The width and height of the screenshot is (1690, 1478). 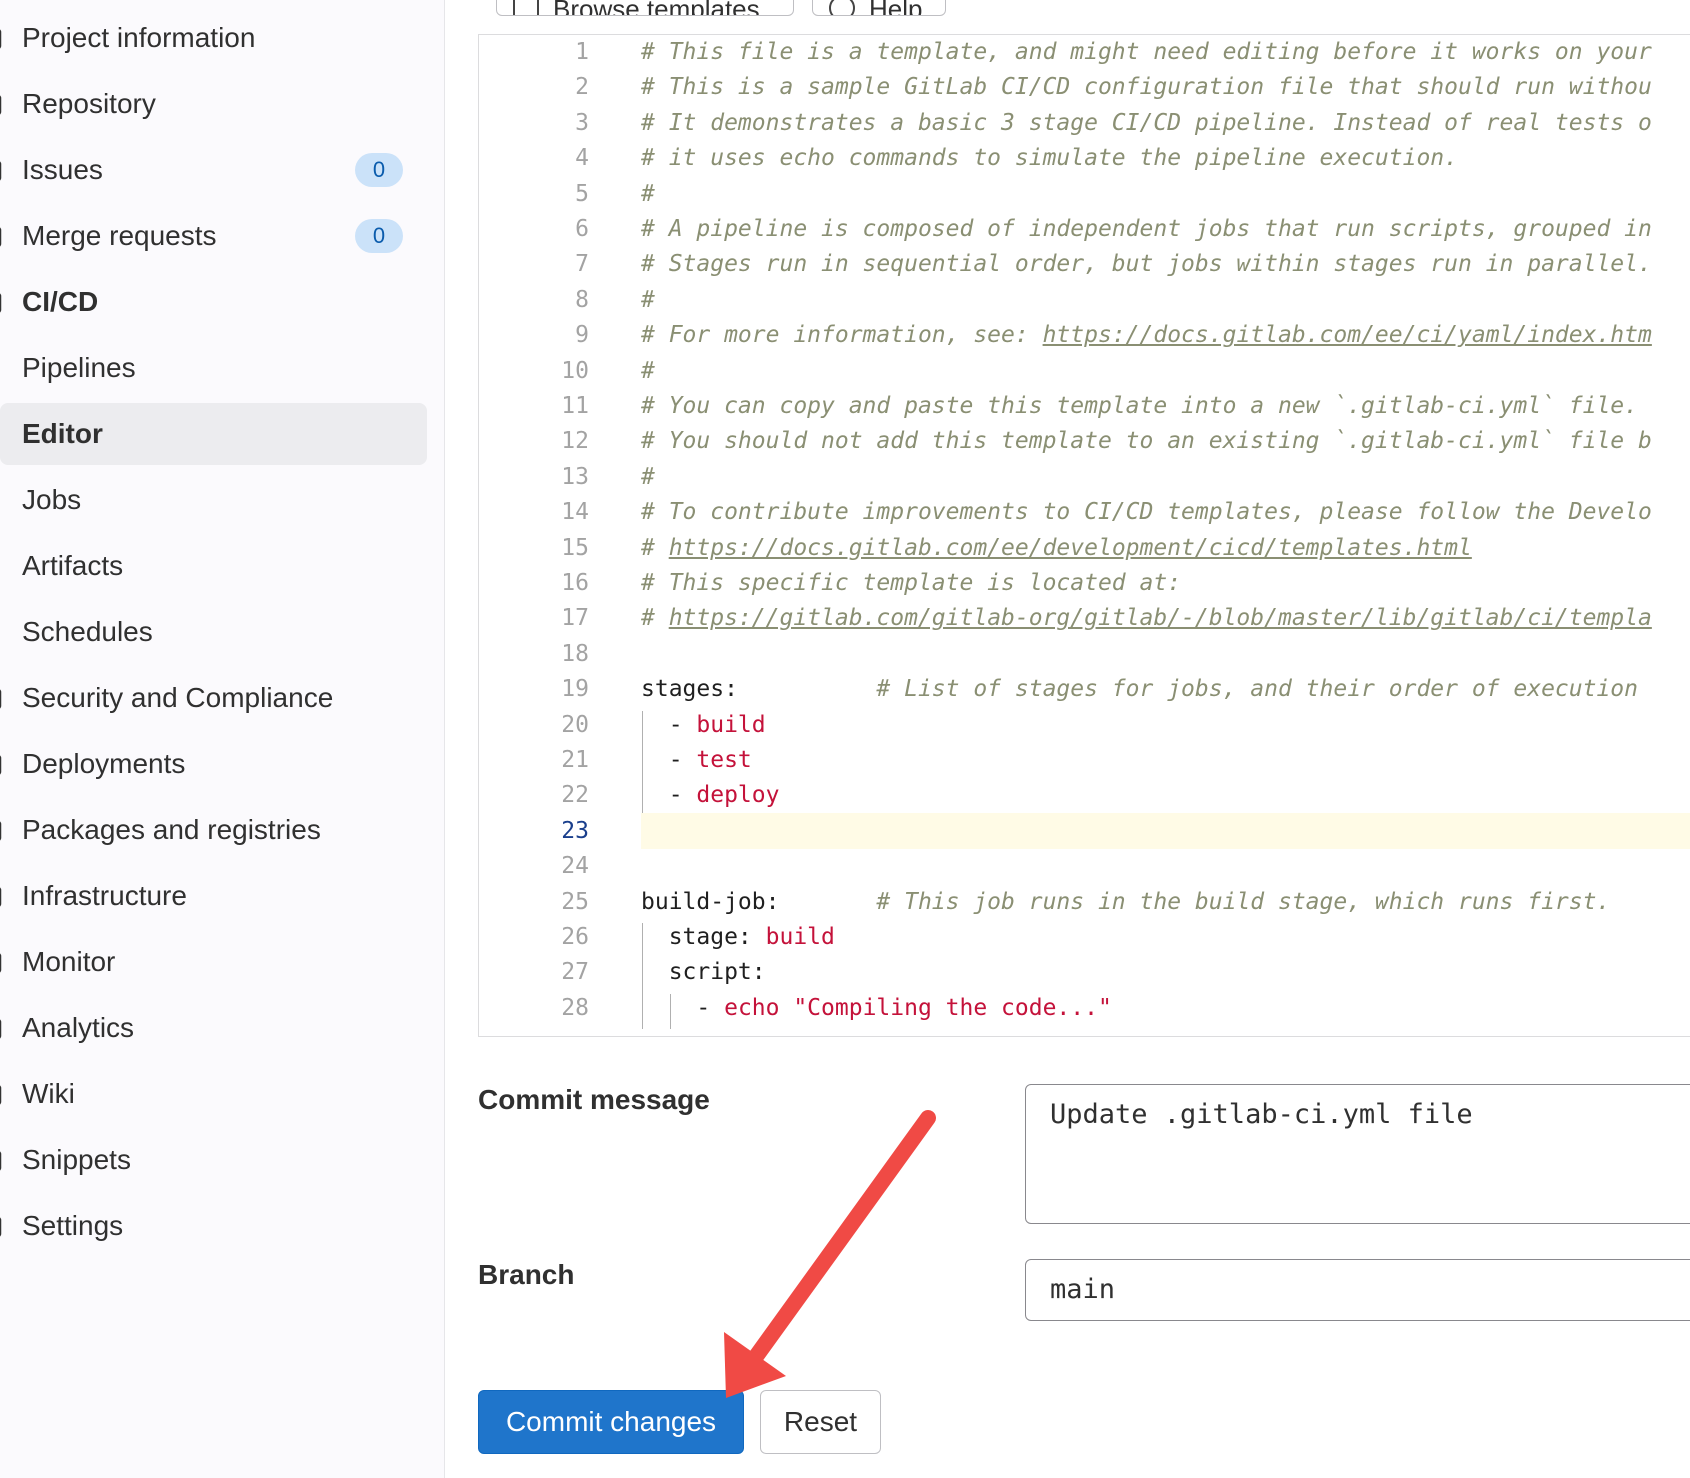 What do you see at coordinates (656, 8) in the screenshot?
I see `browse-templates-label: Browse templates` at bounding box center [656, 8].